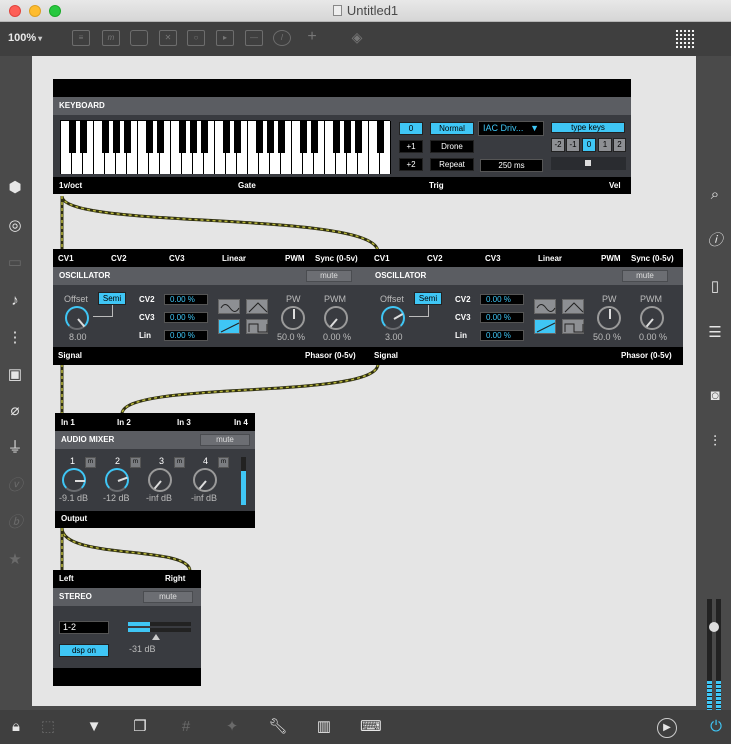  What do you see at coordinates (511, 128) in the screenshot?
I see `midi-device-select: IAC Driv... ▼` at bounding box center [511, 128].